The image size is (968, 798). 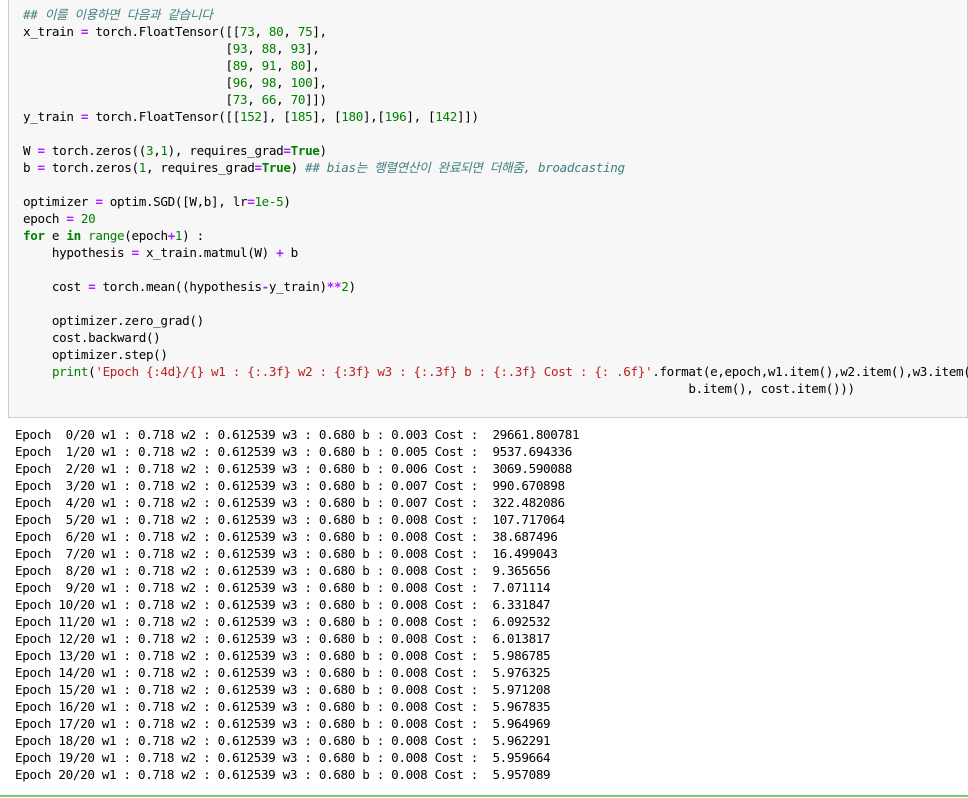 I want to click on output-value: 0.680, so click(x=337, y=485).